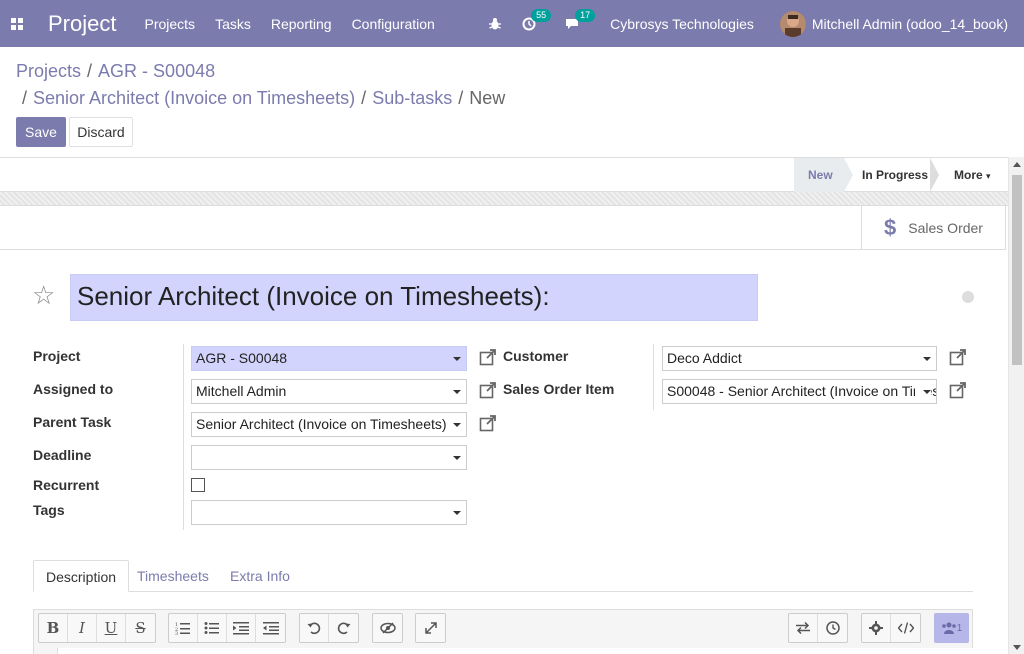  What do you see at coordinates (515, 651) in the screenshot?
I see `editor-content` at bounding box center [515, 651].